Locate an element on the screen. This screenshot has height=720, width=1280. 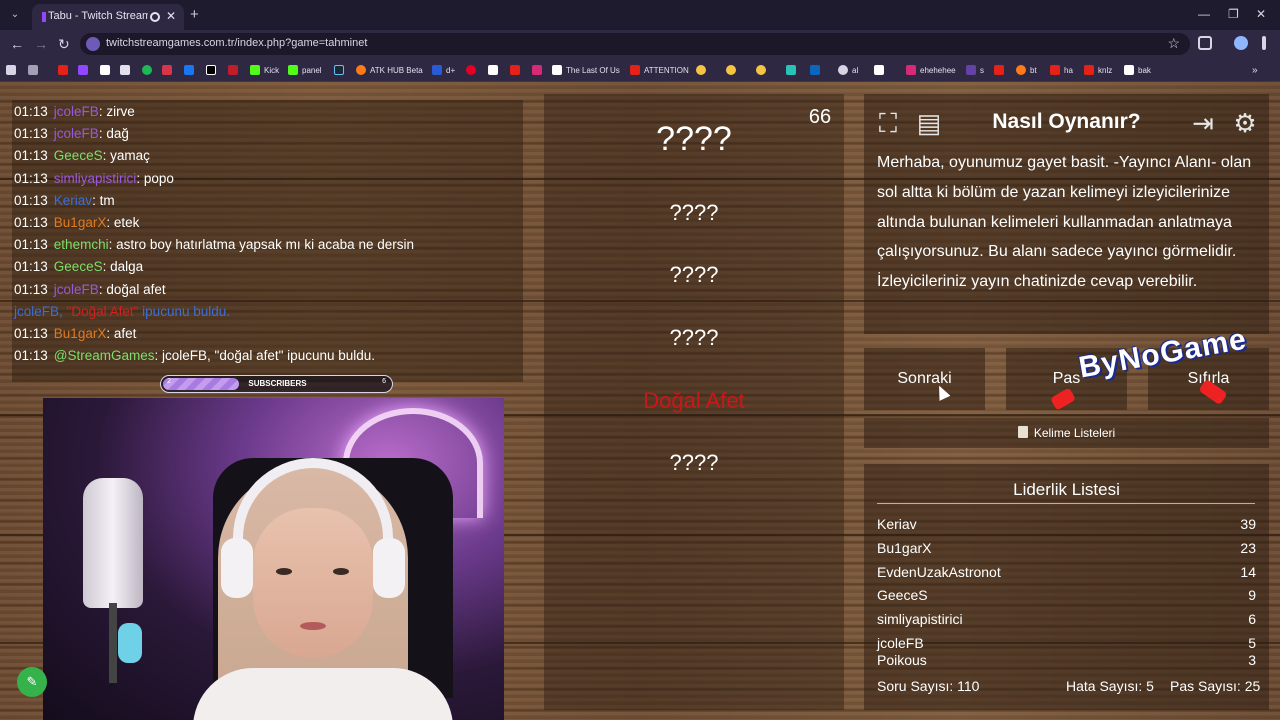
leaderboard-name: Bu1garX is located at coordinates (904, 547).